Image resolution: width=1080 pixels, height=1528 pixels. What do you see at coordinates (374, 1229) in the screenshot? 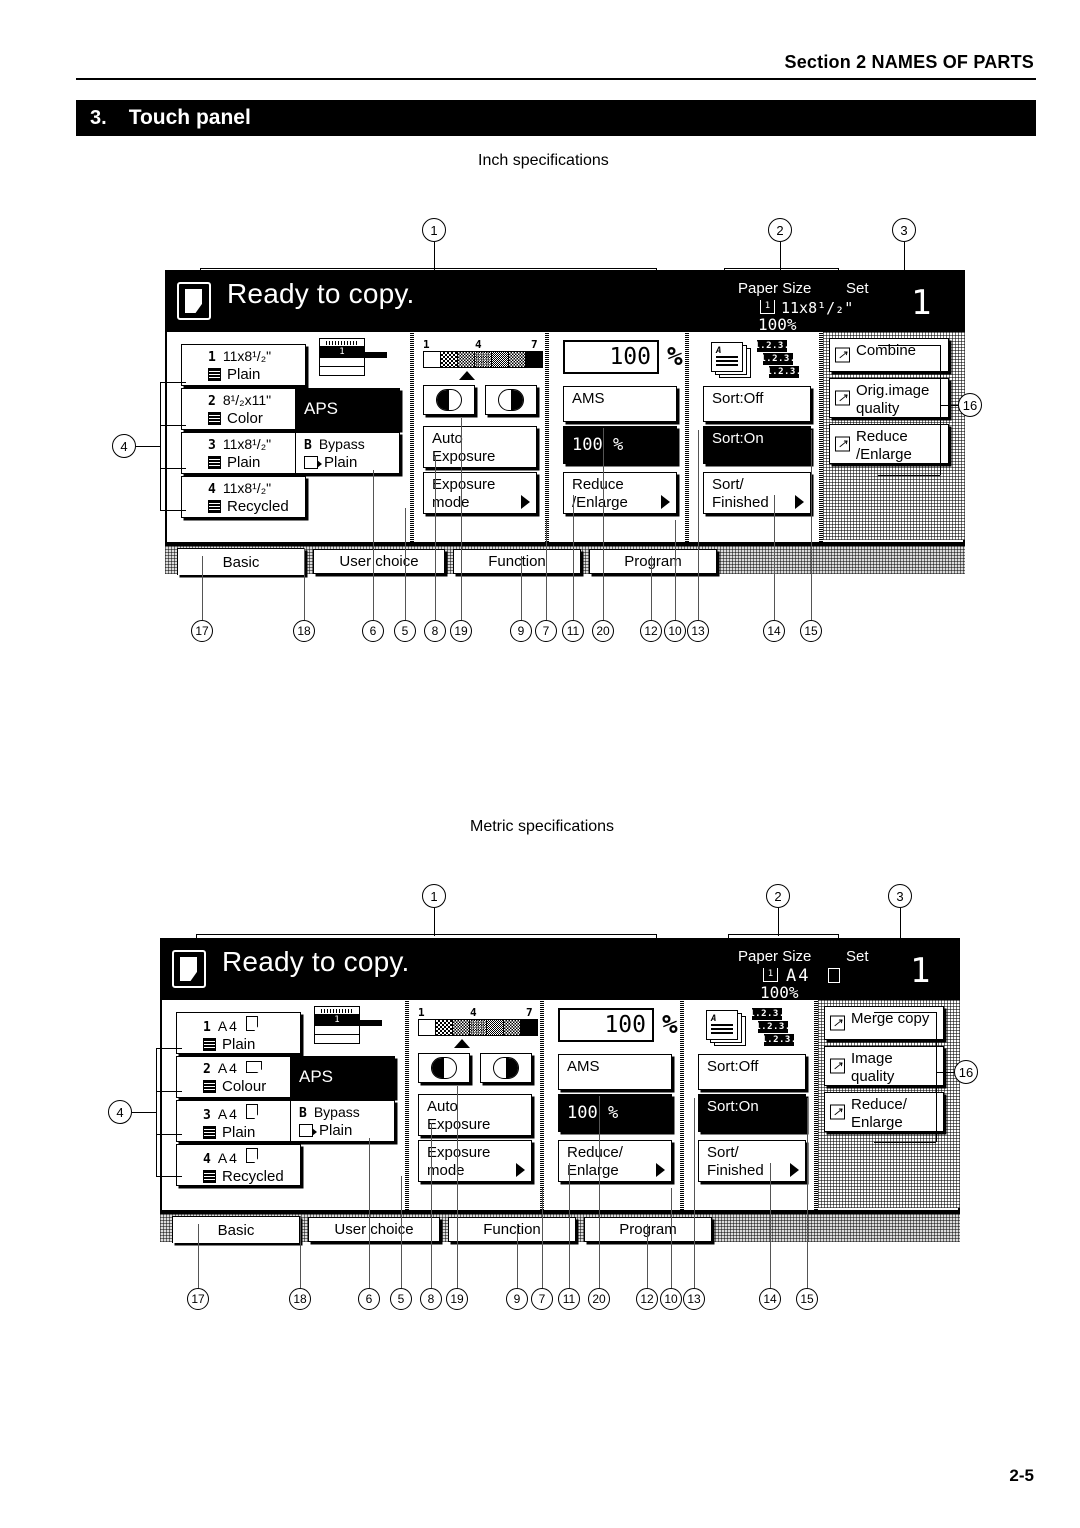
I see `metric-tab-user-choice: User choice` at bounding box center [374, 1229].